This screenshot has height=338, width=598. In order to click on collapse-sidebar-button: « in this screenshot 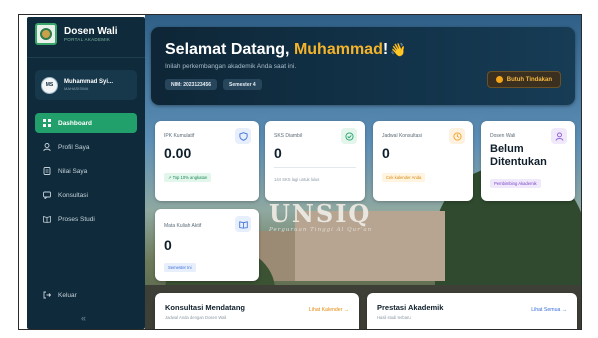, I will do `click(83, 318)`.